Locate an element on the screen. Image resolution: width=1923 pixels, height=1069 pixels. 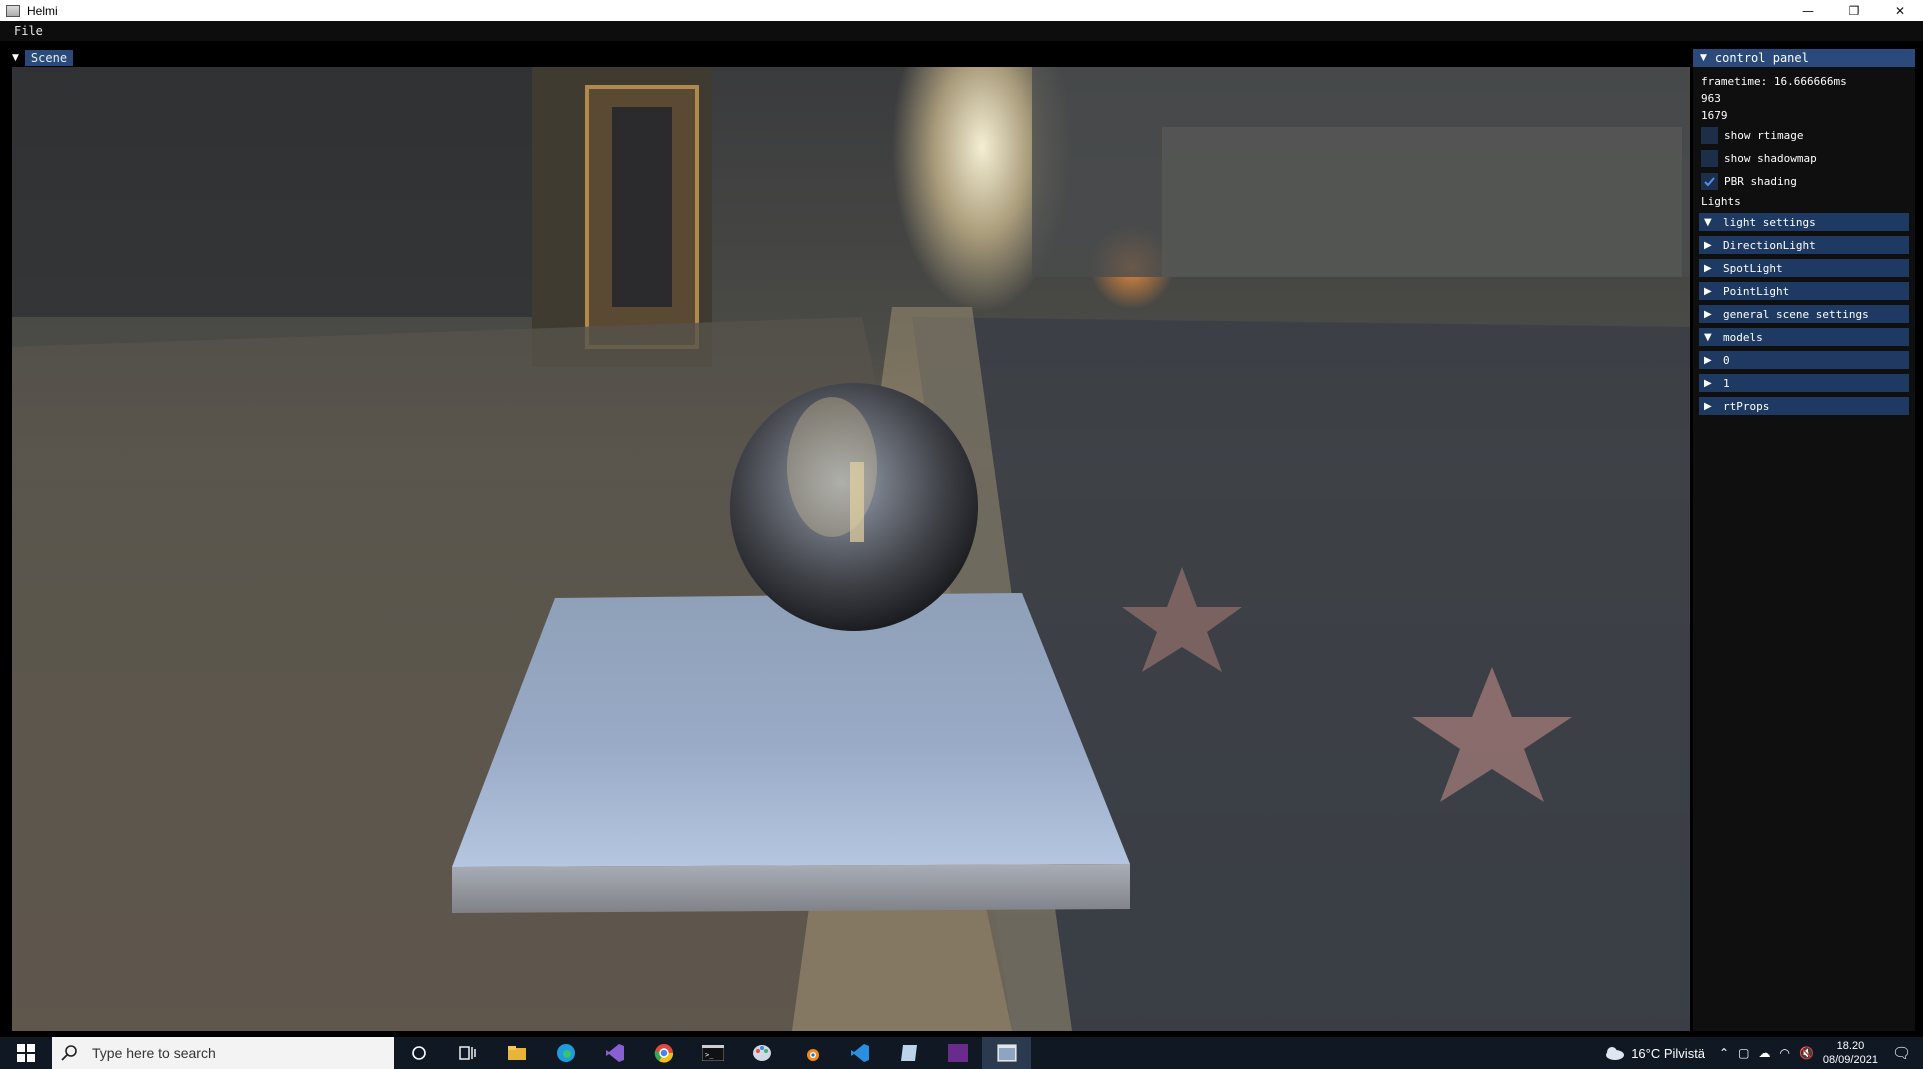
search-placeholder: Type here to search is located at coordinates (154, 1053).